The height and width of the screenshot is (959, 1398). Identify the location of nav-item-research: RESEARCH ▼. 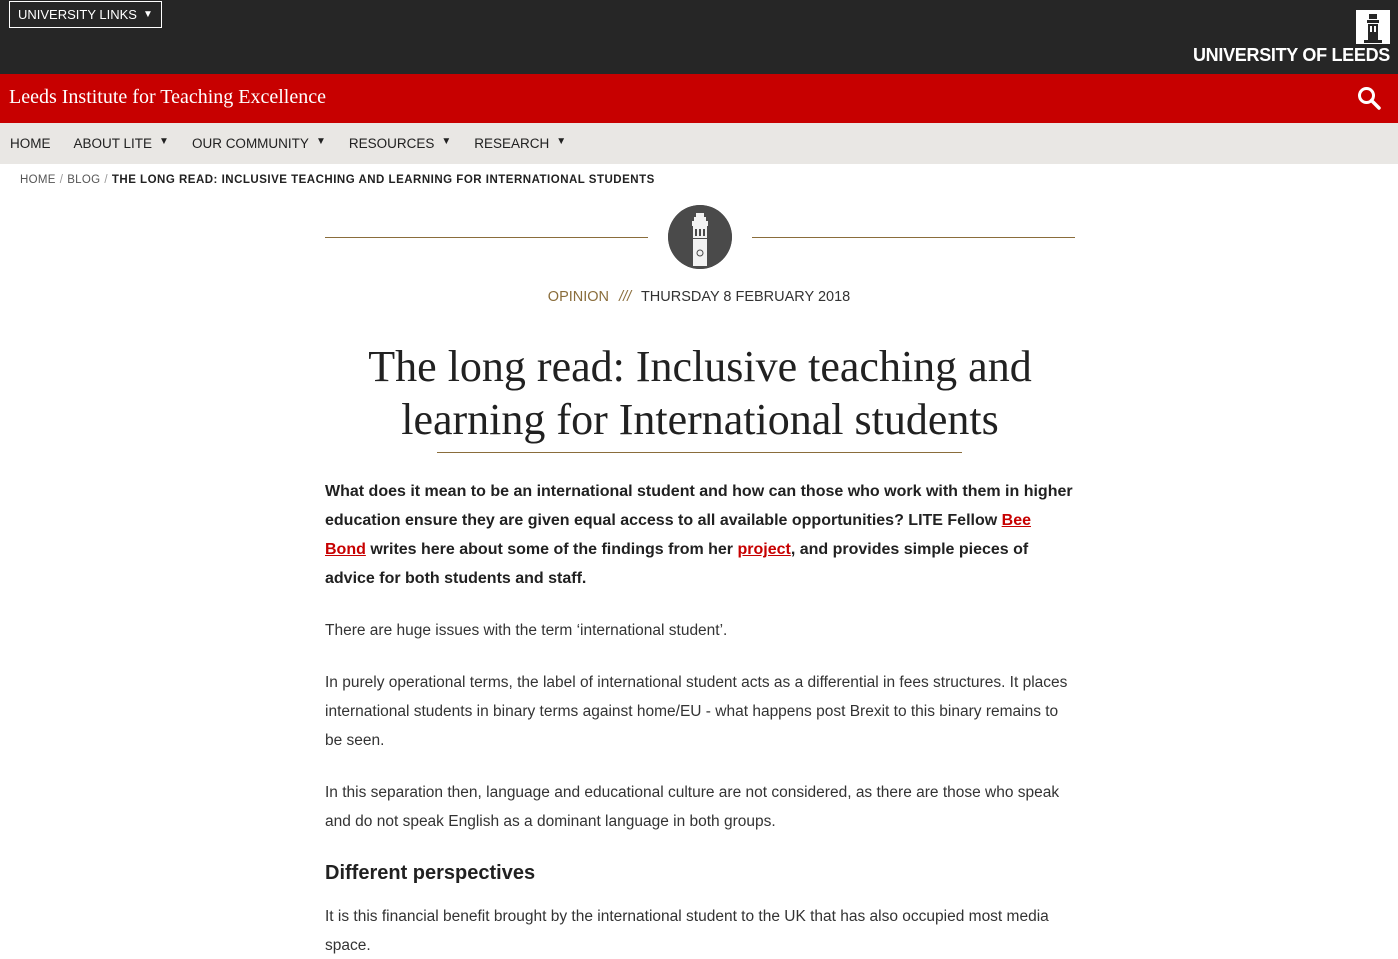
(520, 143).